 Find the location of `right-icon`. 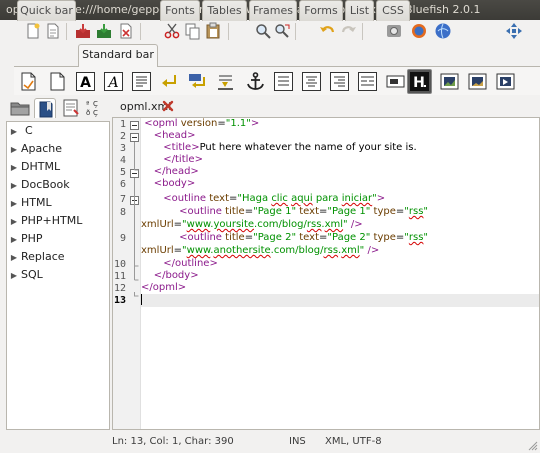

right-icon is located at coordinates (339, 81).